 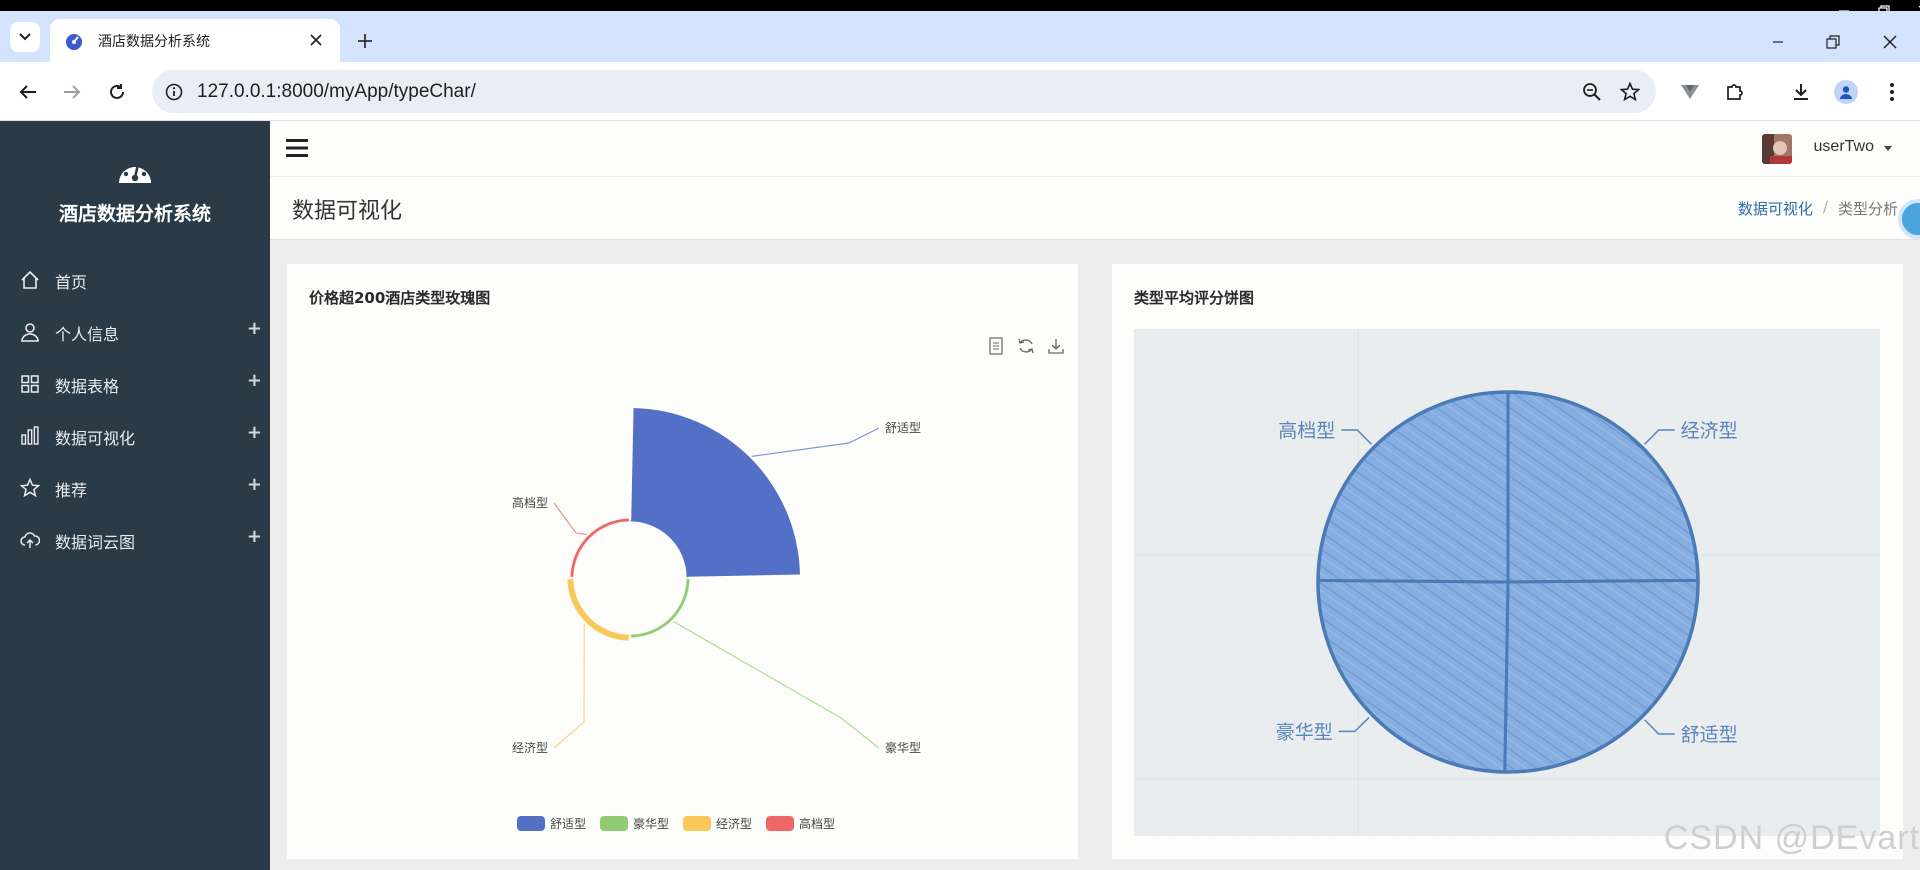 I want to click on breadcrumb-current: 类型分析, so click(x=1867, y=209).